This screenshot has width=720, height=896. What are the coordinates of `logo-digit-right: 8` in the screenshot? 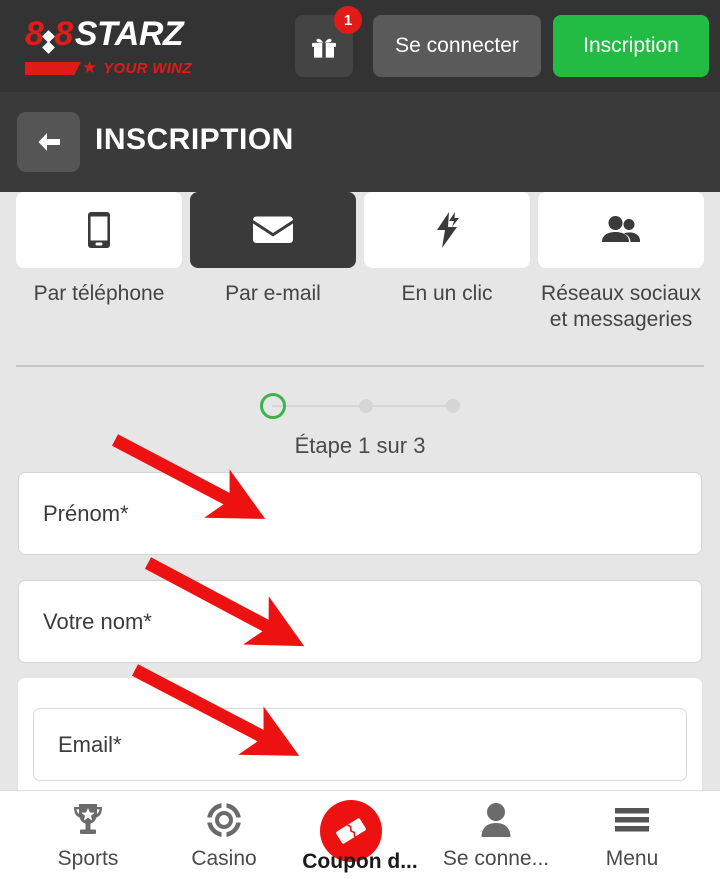 It's located at (63, 34).